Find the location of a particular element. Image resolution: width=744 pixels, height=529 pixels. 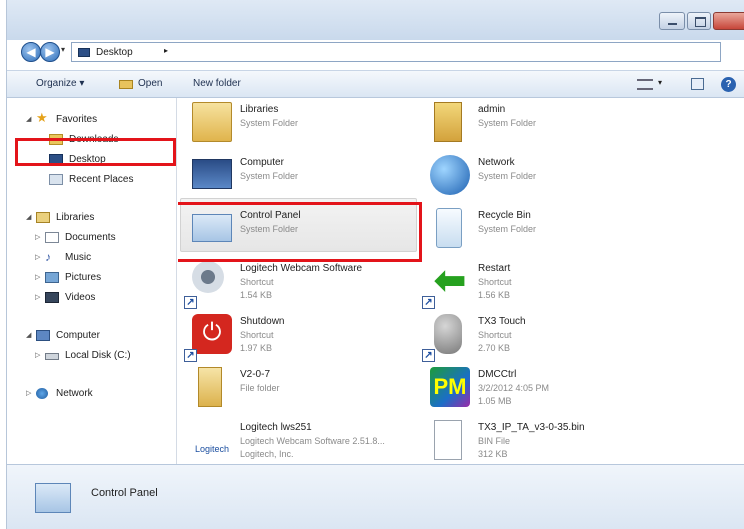

nav-label: Documents is located at coordinates (90, 237).